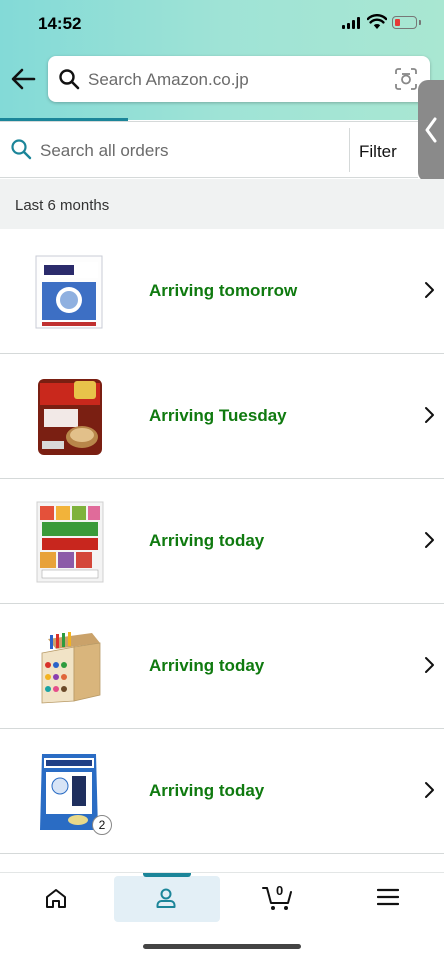 This screenshot has height=960, width=444. I want to click on orders-search-bar: Search all orders Filter, so click(209, 149).